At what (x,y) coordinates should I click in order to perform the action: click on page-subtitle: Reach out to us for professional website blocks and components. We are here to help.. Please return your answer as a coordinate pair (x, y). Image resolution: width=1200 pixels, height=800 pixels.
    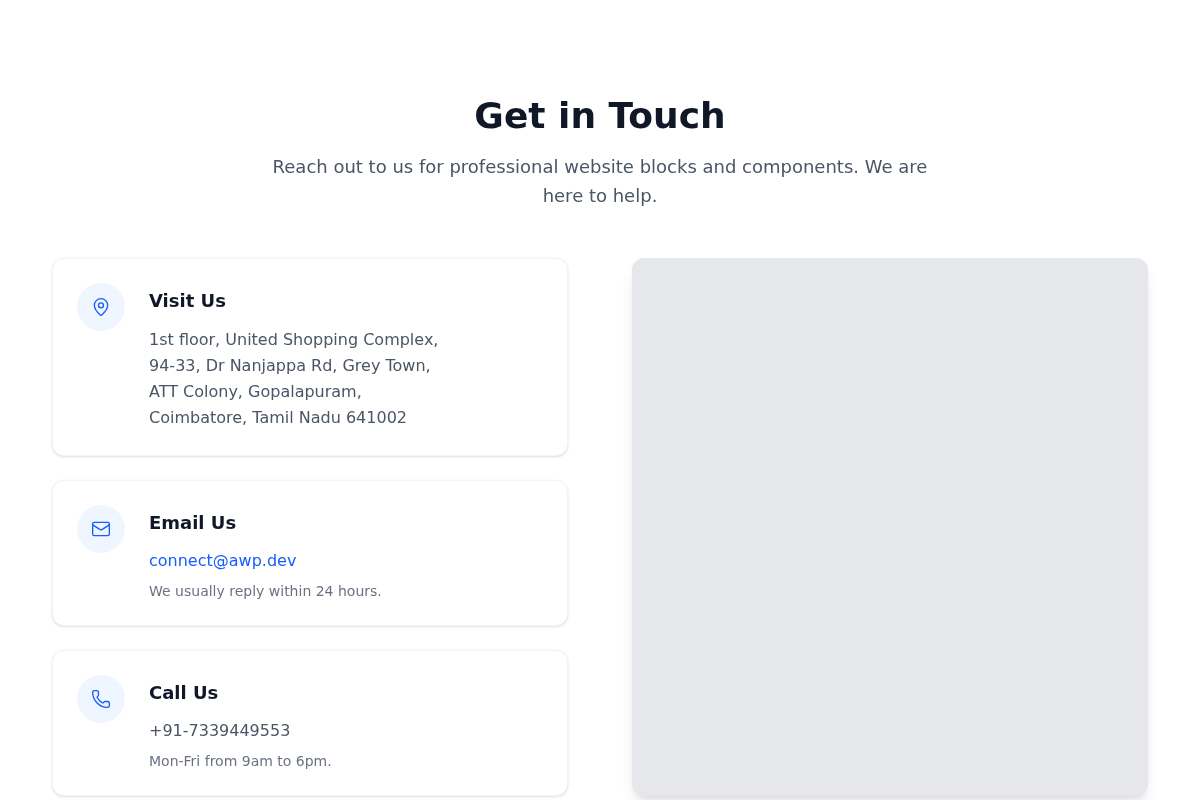
    Looking at the image, I should click on (600, 181).